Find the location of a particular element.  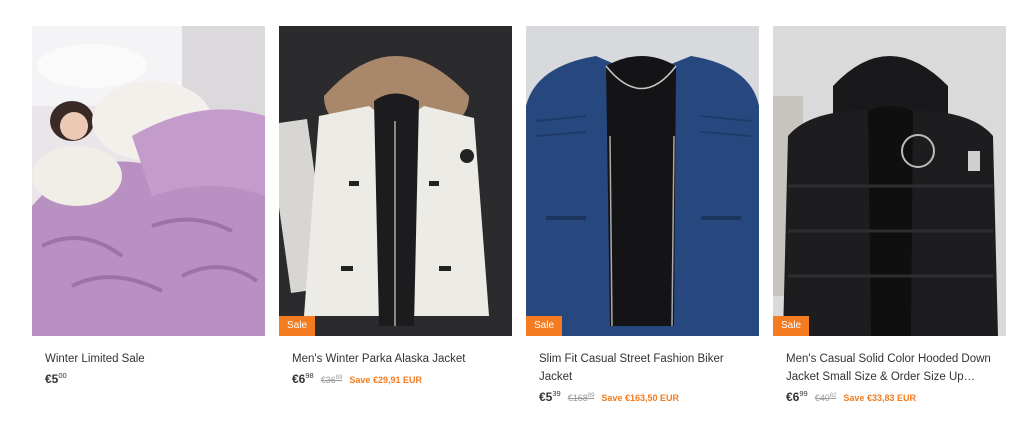

savings-label: Save €29,91 EUR is located at coordinates (385, 380).